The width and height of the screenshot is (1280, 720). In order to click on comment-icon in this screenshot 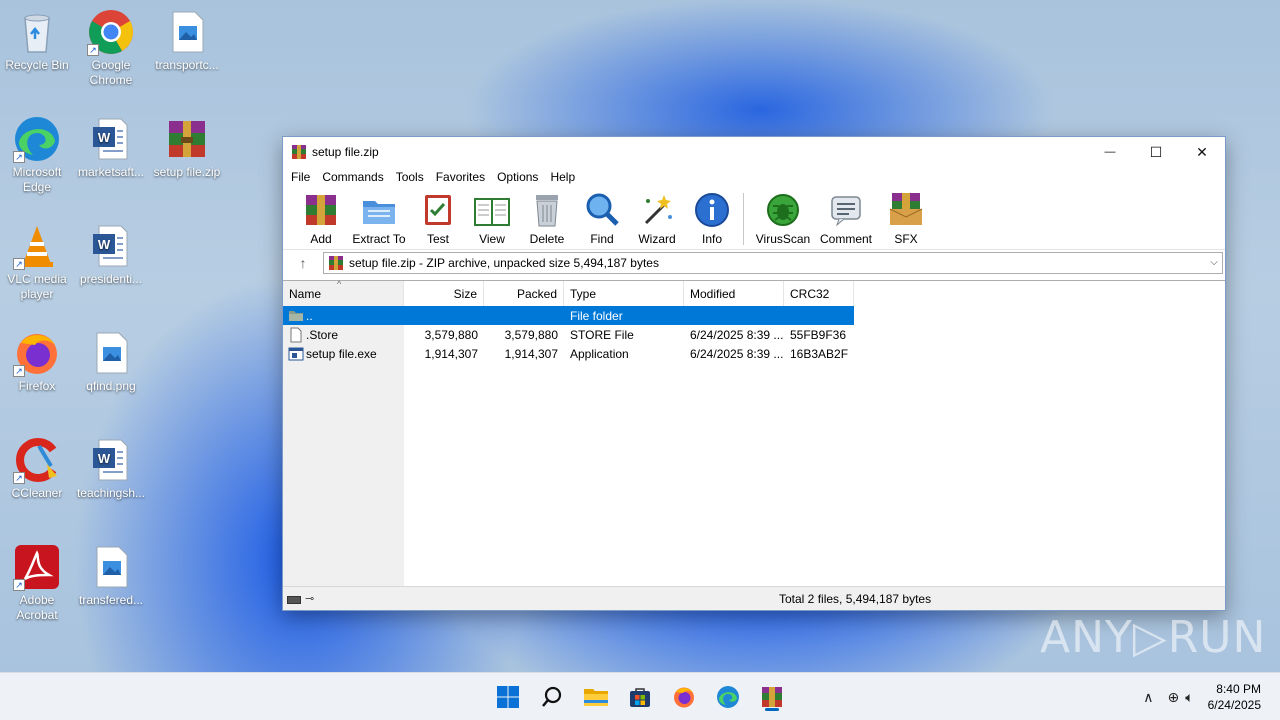, I will do `click(846, 211)`.